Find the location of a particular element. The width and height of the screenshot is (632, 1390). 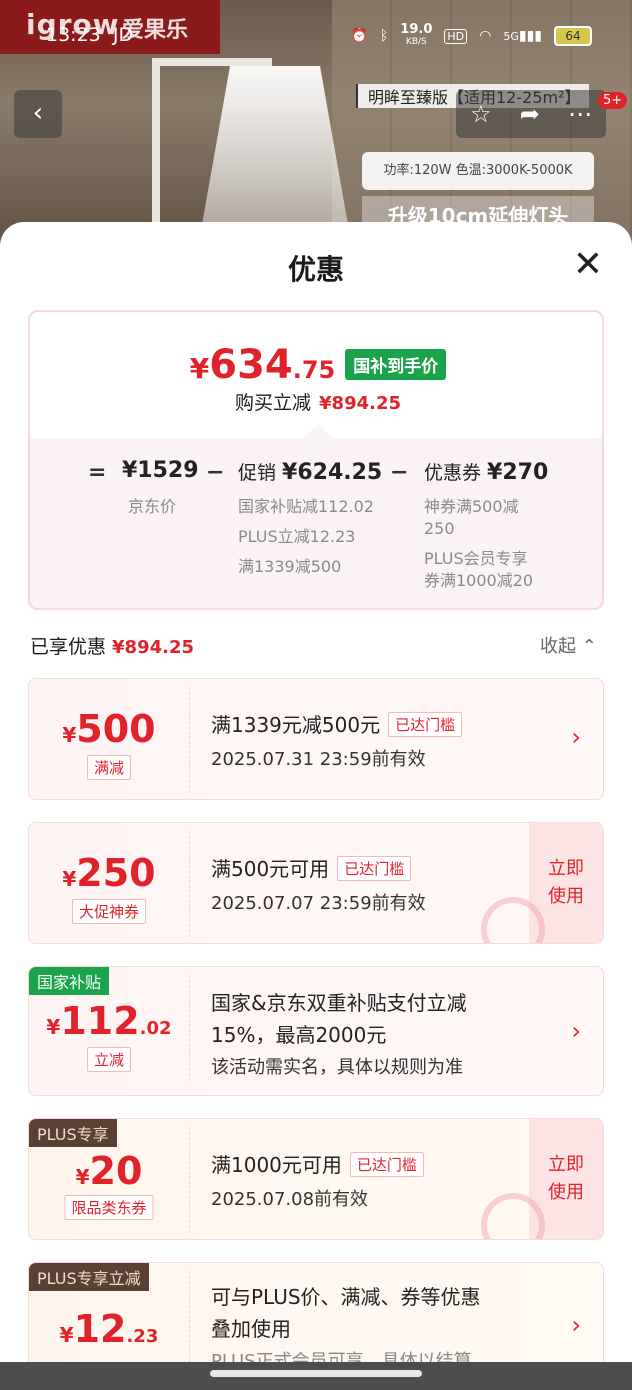

share-icon: ➦ is located at coordinates (530, 114).